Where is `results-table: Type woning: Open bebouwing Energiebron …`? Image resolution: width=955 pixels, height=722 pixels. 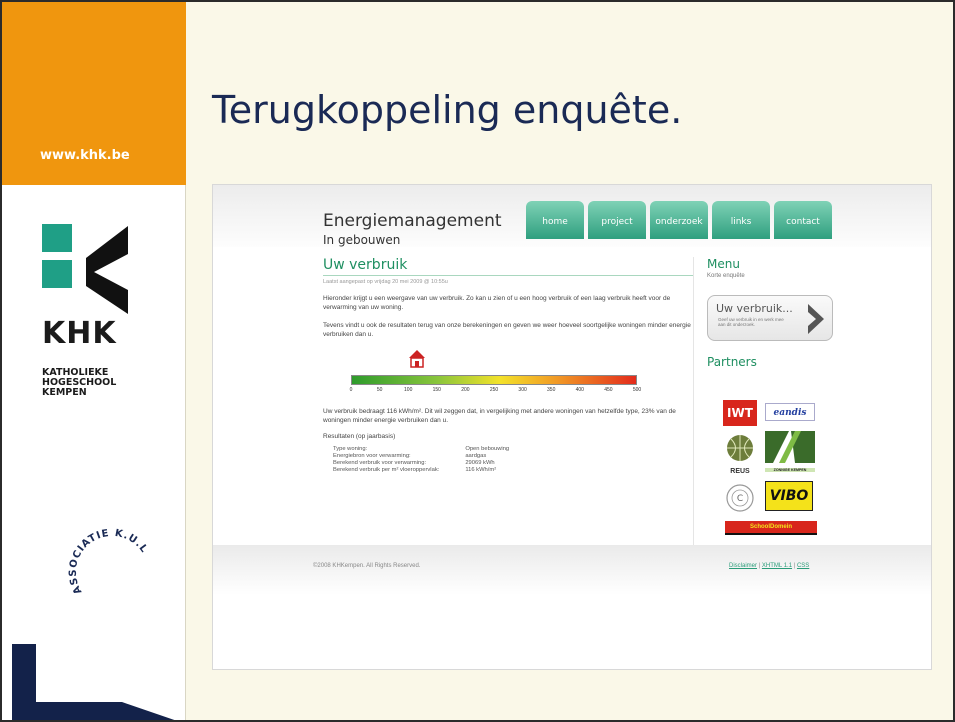 results-table: Type woning: Open bebouwing Energiebron … is located at coordinates (424, 460).